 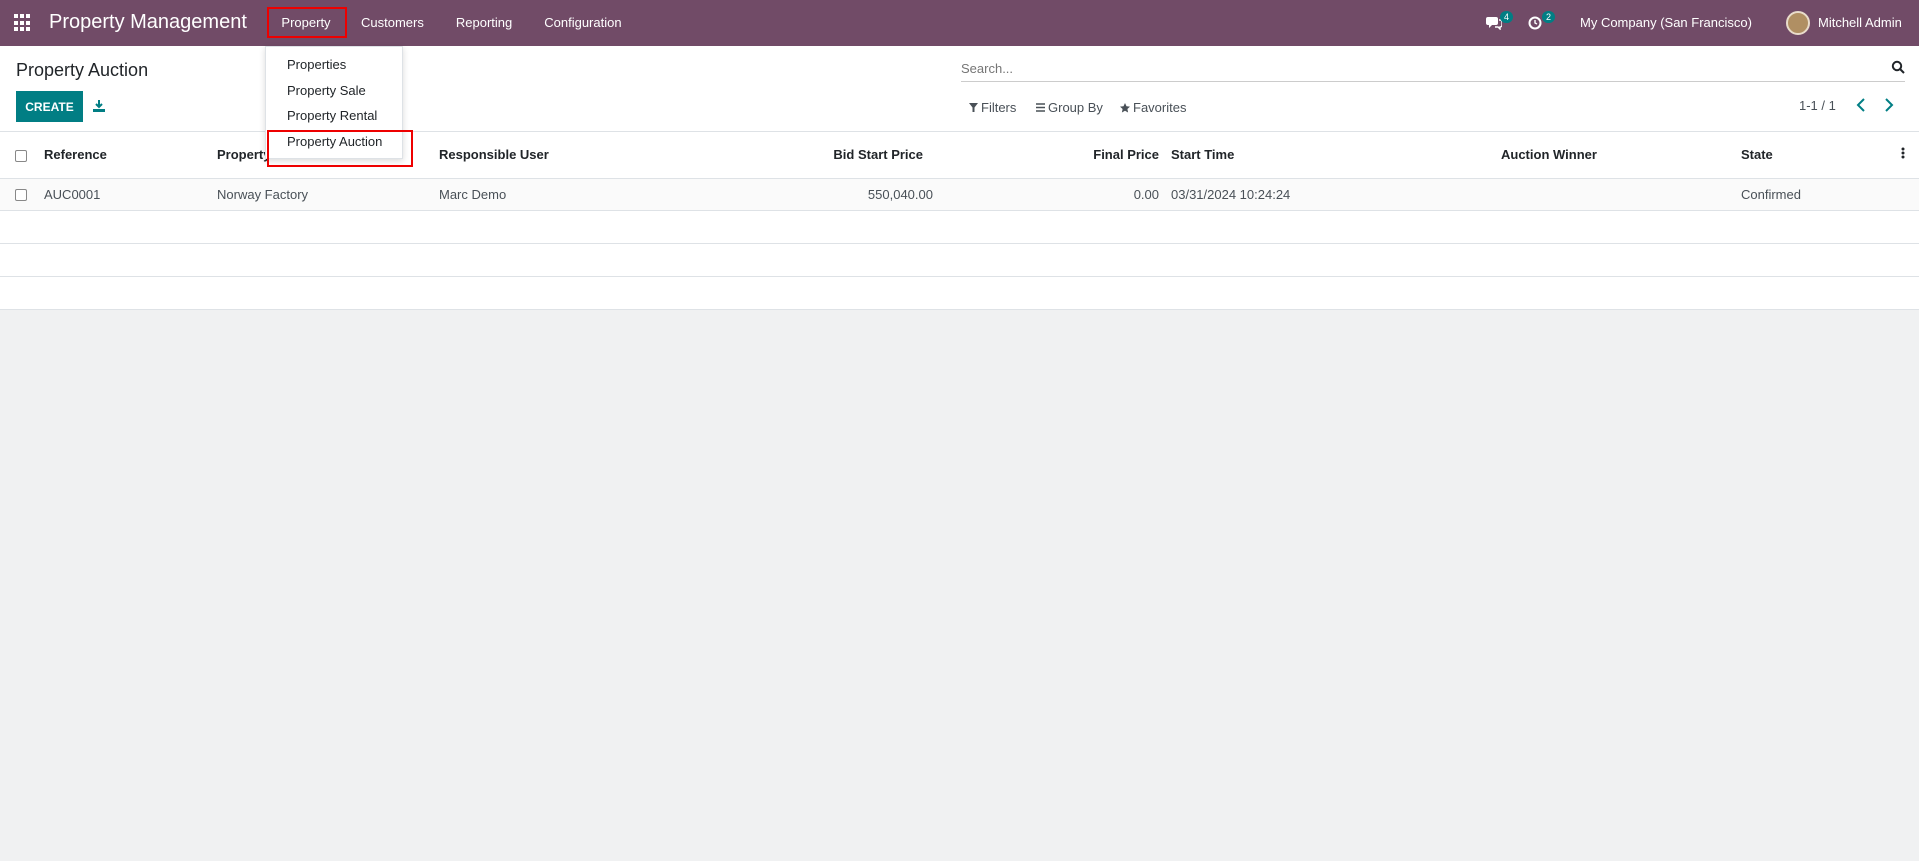 What do you see at coordinates (973, 107) in the screenshot?
I see `filter-icon` at bounding box center [973, 107].